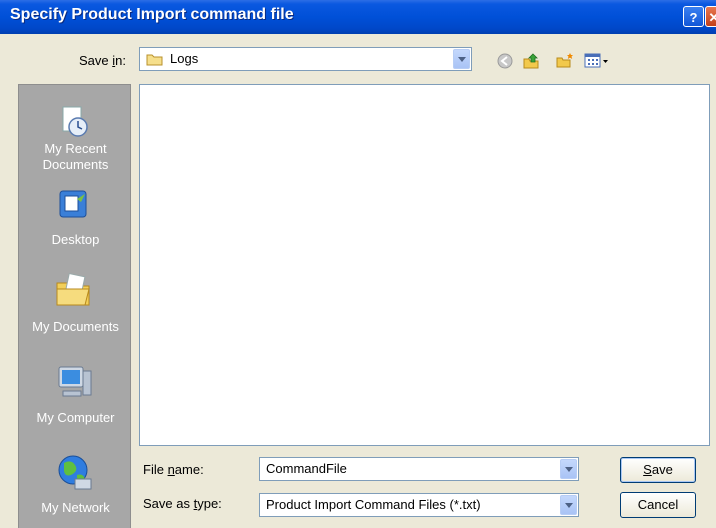  I want to click on save-as-type-label: Save as type:, so click(182, 503).